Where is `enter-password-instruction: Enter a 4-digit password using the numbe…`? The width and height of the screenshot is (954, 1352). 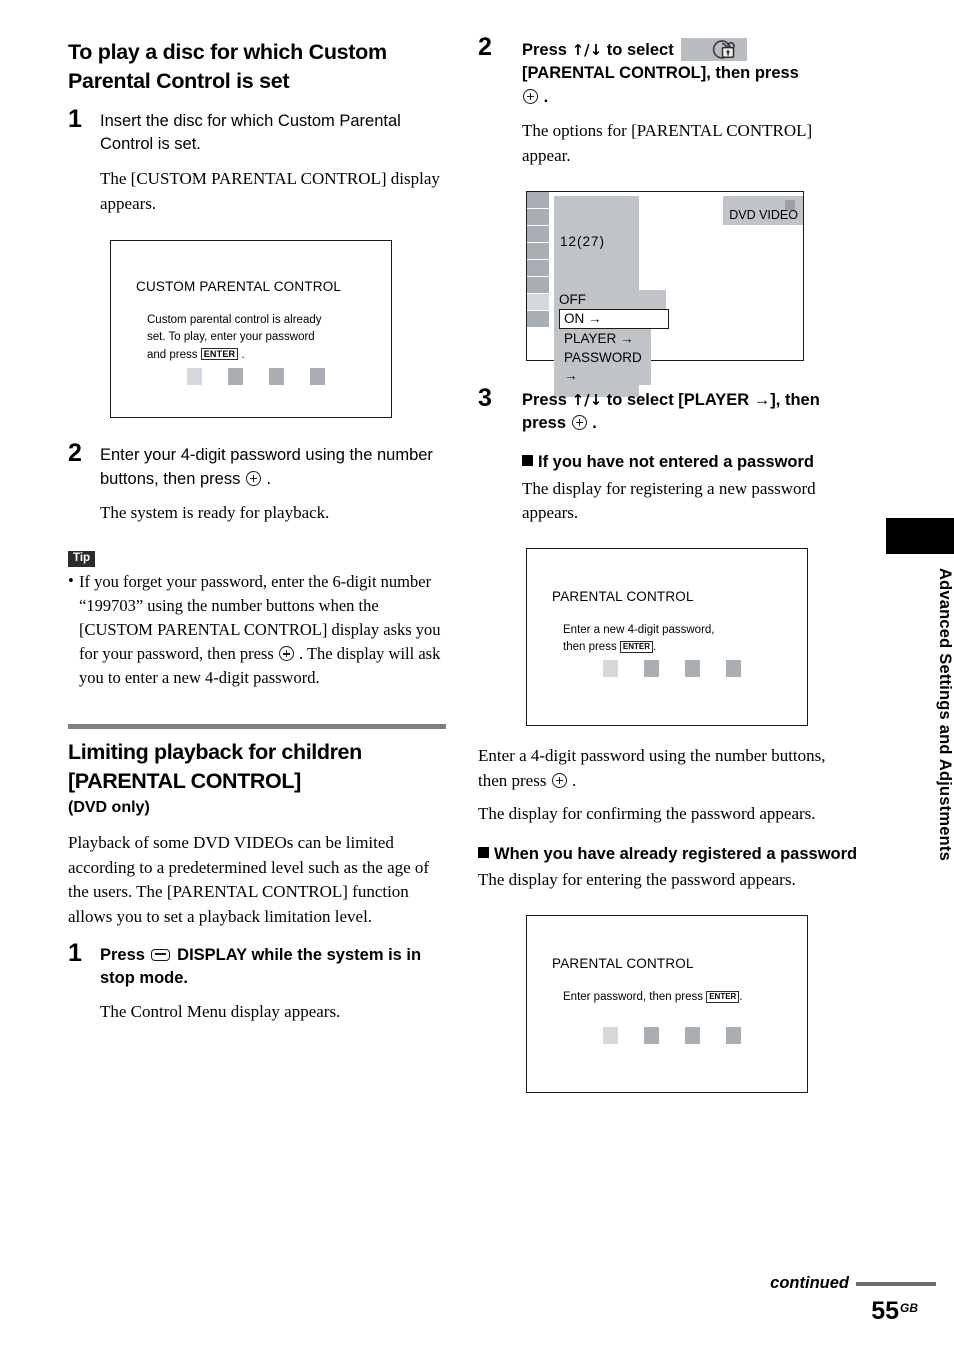
enter-password-instruction: Enter a 4-digit password using the numbe… is located at coordinates (668, 768).